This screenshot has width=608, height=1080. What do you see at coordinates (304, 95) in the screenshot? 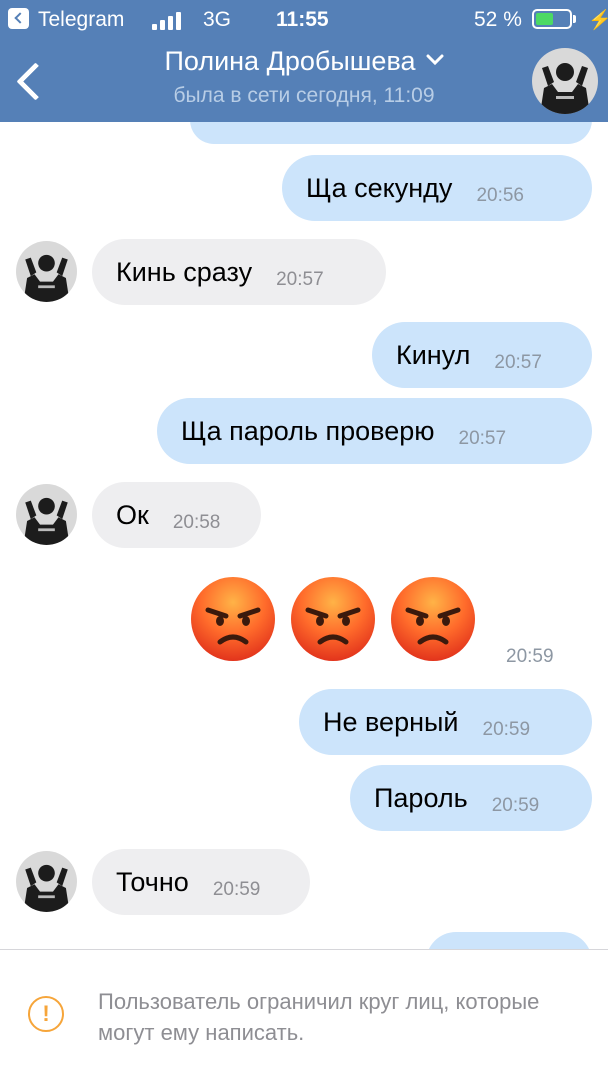
I see `last-seen-status: была в сети сегодня, 11:09` at bounding box center [304, 95].